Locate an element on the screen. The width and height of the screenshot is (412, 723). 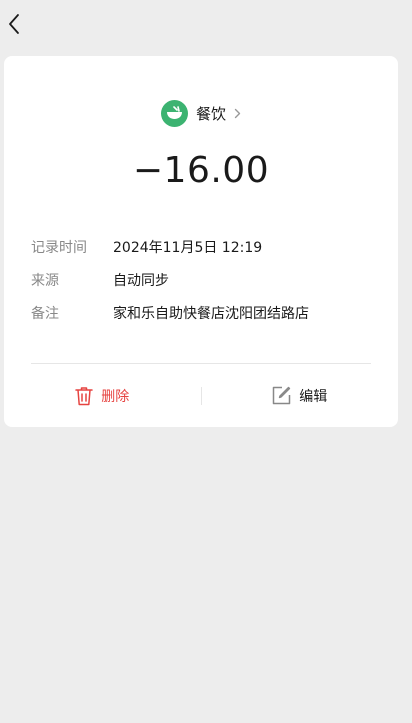
category-selector: 餐饮 is located at coordinates (201, 113).